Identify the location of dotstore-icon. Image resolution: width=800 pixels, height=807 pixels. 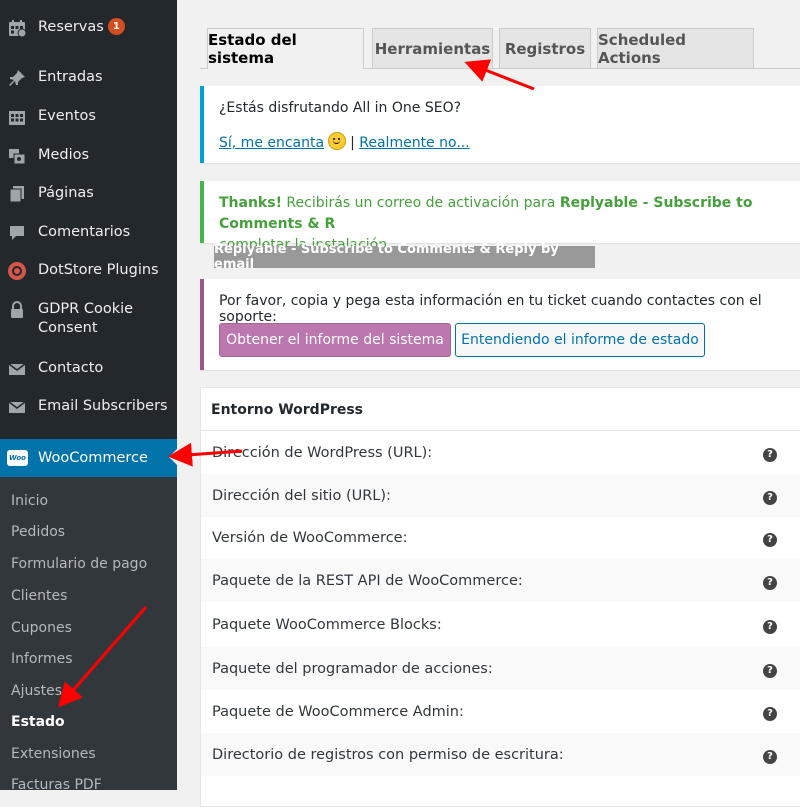
(17, 271).